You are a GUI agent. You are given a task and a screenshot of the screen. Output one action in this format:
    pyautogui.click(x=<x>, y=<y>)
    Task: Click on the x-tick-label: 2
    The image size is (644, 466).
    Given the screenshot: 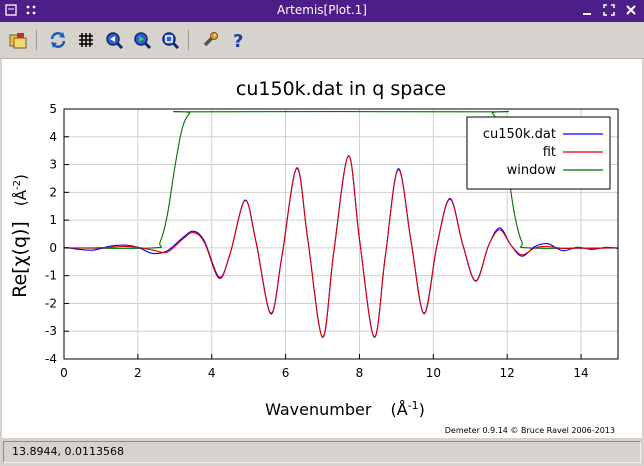 What is the action you would take?
    pyautogui.click(x=138, y=373)
    